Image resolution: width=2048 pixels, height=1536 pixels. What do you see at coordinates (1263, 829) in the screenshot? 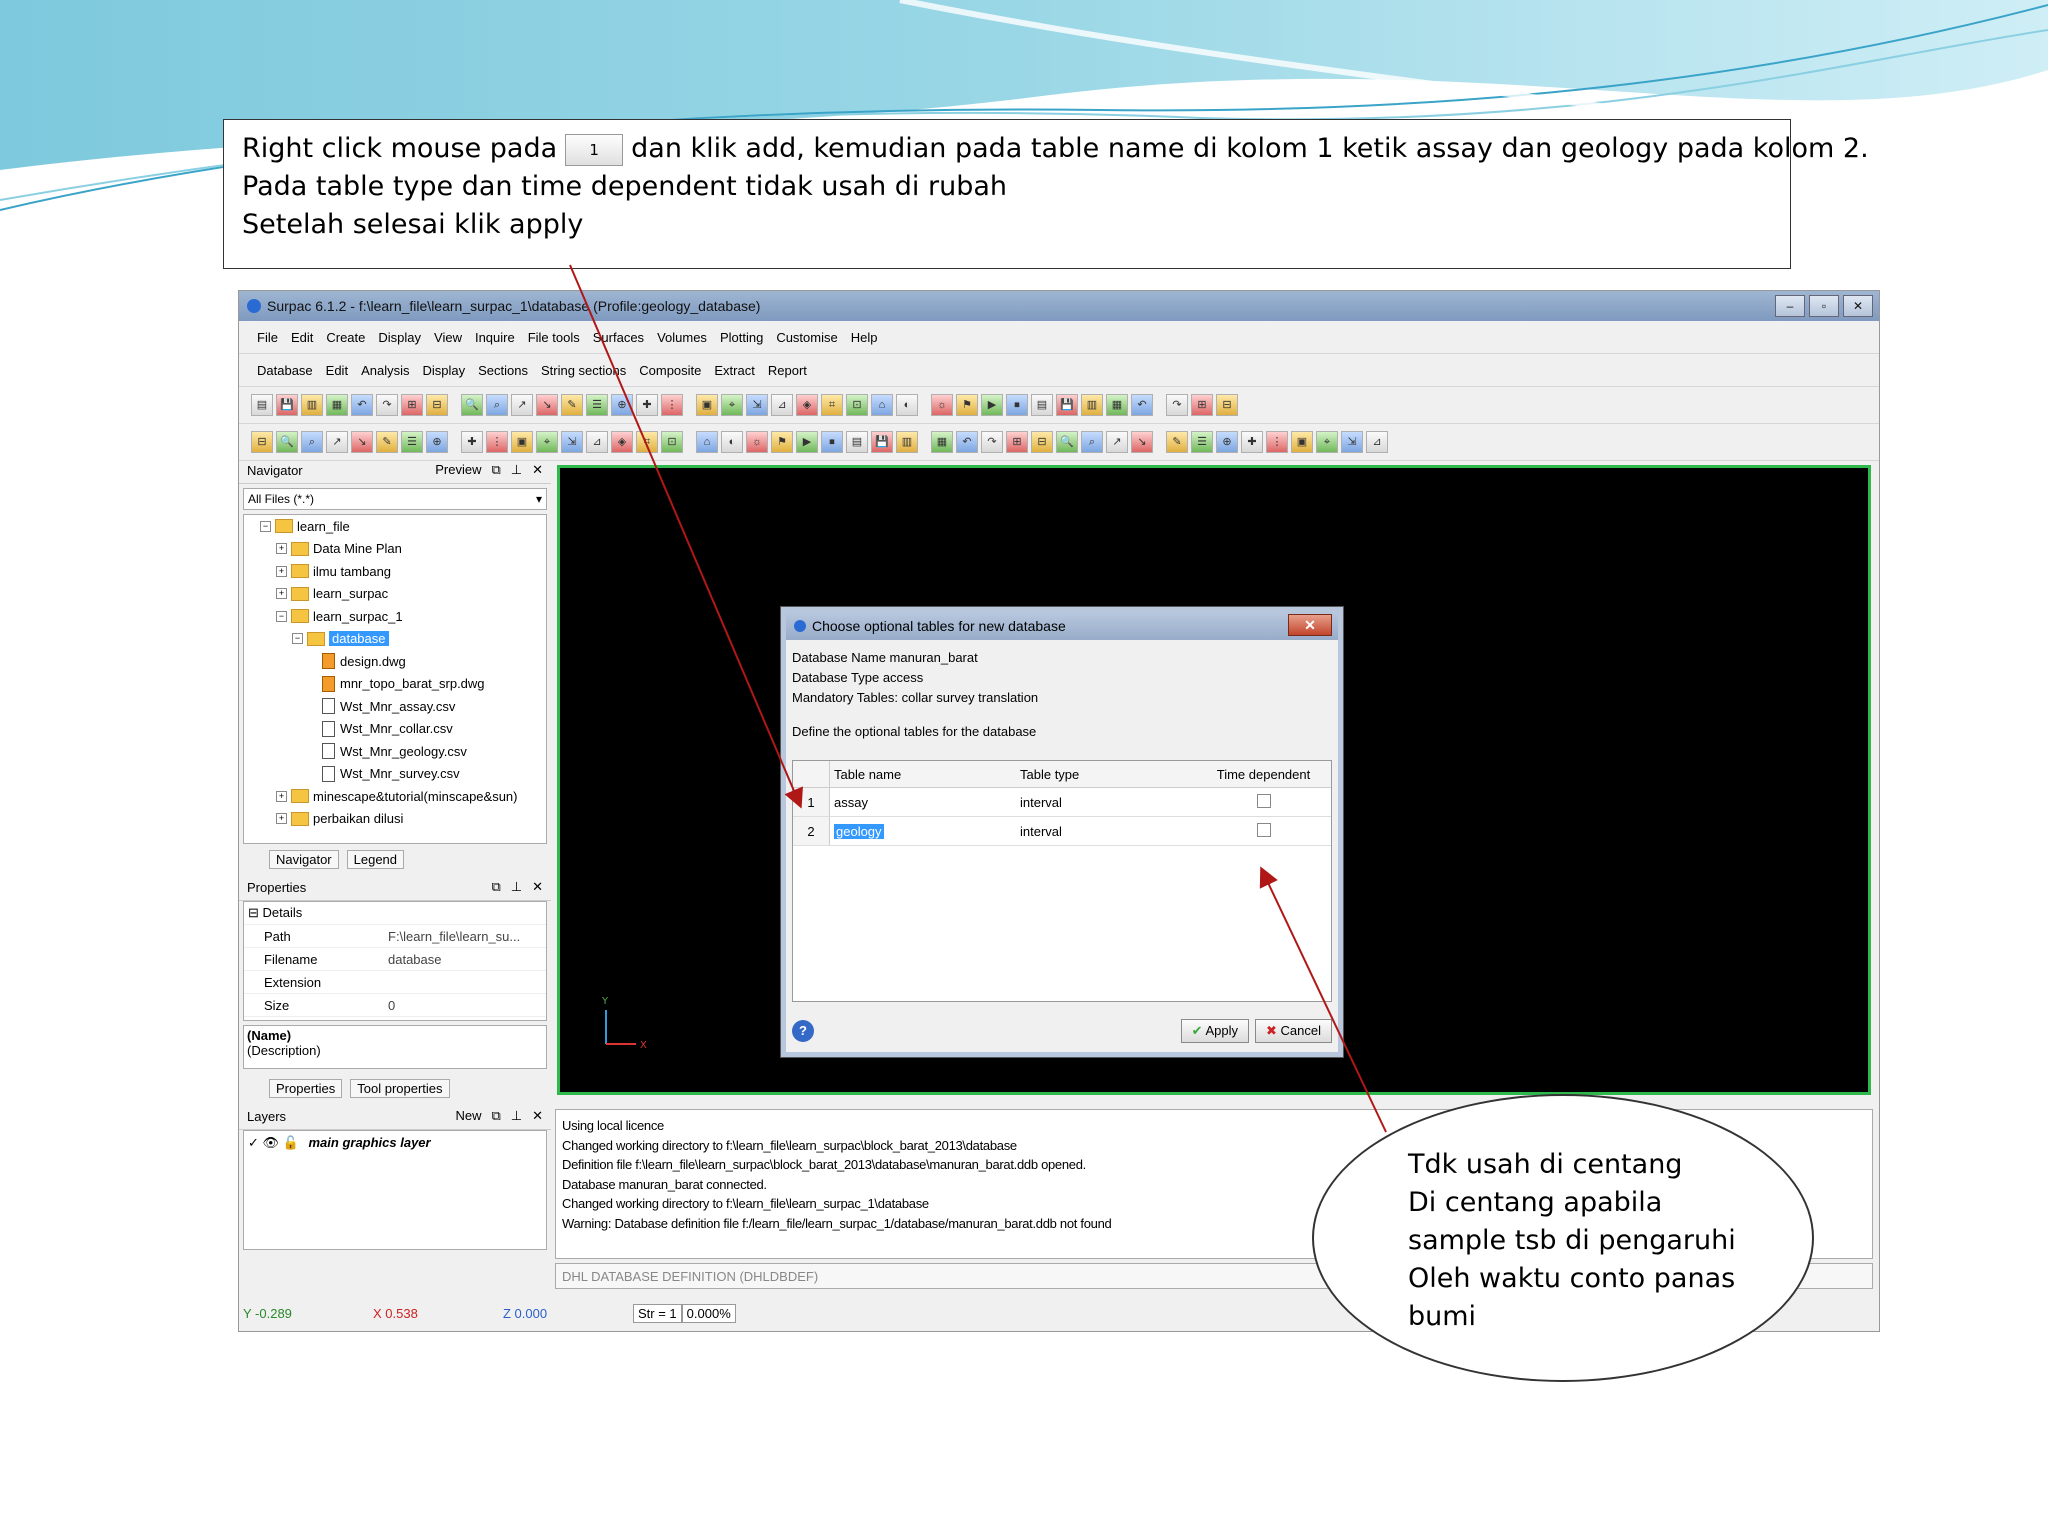
I see `time-dependent-checkbox` at bounding box center [1263, 829].